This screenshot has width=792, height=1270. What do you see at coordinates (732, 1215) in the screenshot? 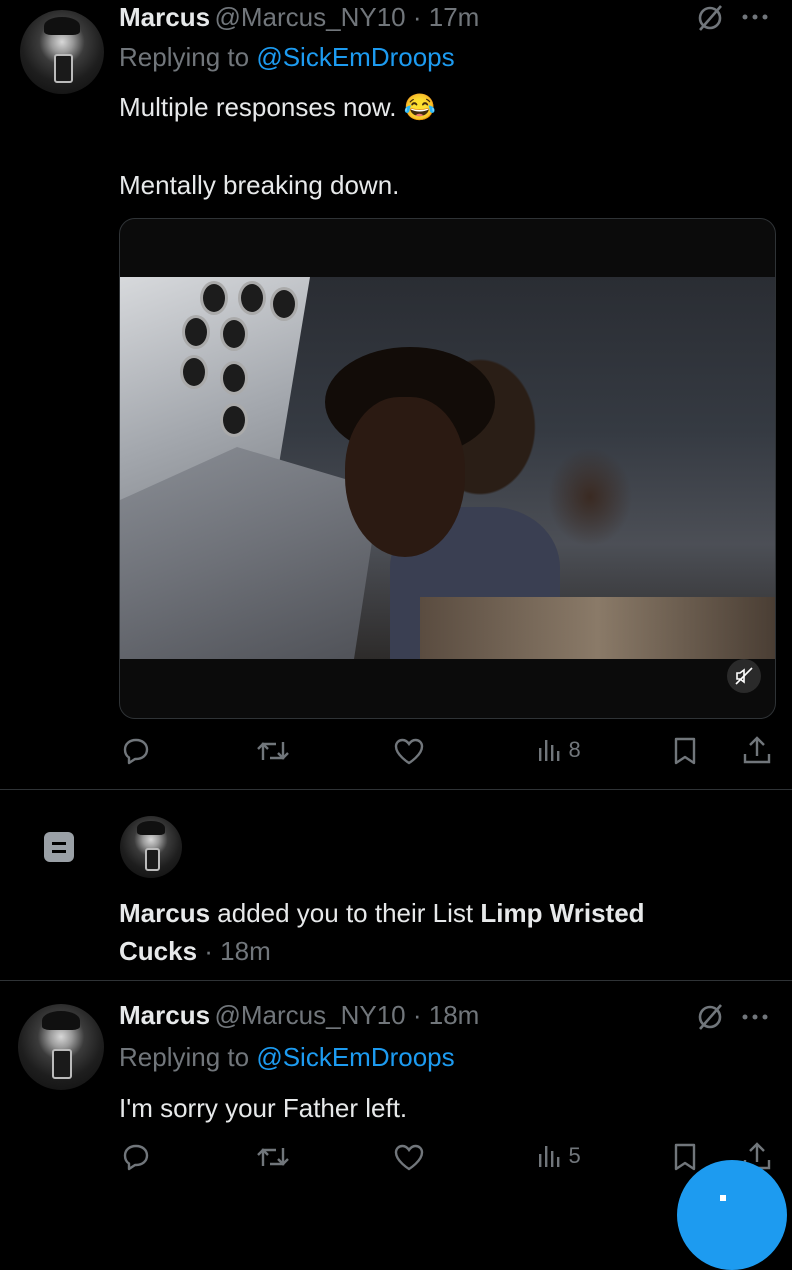
I see `compose-button` at bounding box center [732, 1215].